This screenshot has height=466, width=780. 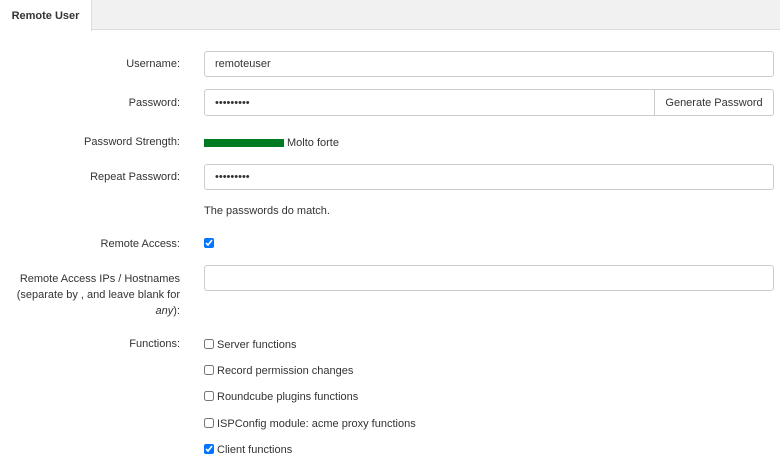 What do you see at coordinates (254, 450) in the screenshot?
I see `client-functions-label: Client functions` at bounding box center [254, 450].